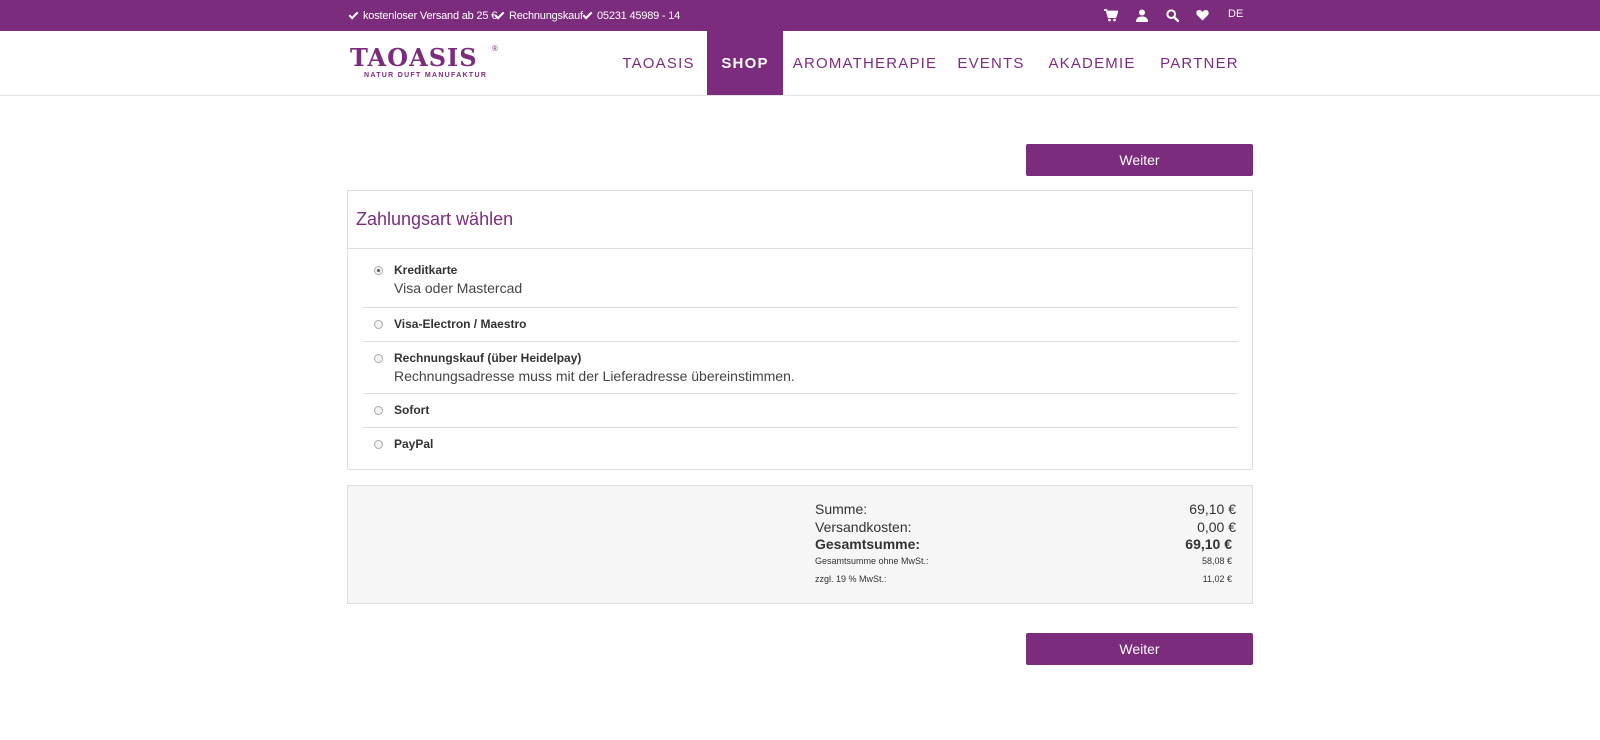 Image resolution: width=1600 pixels, height=740 pixels. I want to click on usp-free-shipping: kostenloser Versand ab 25 €, so click(423, 15).